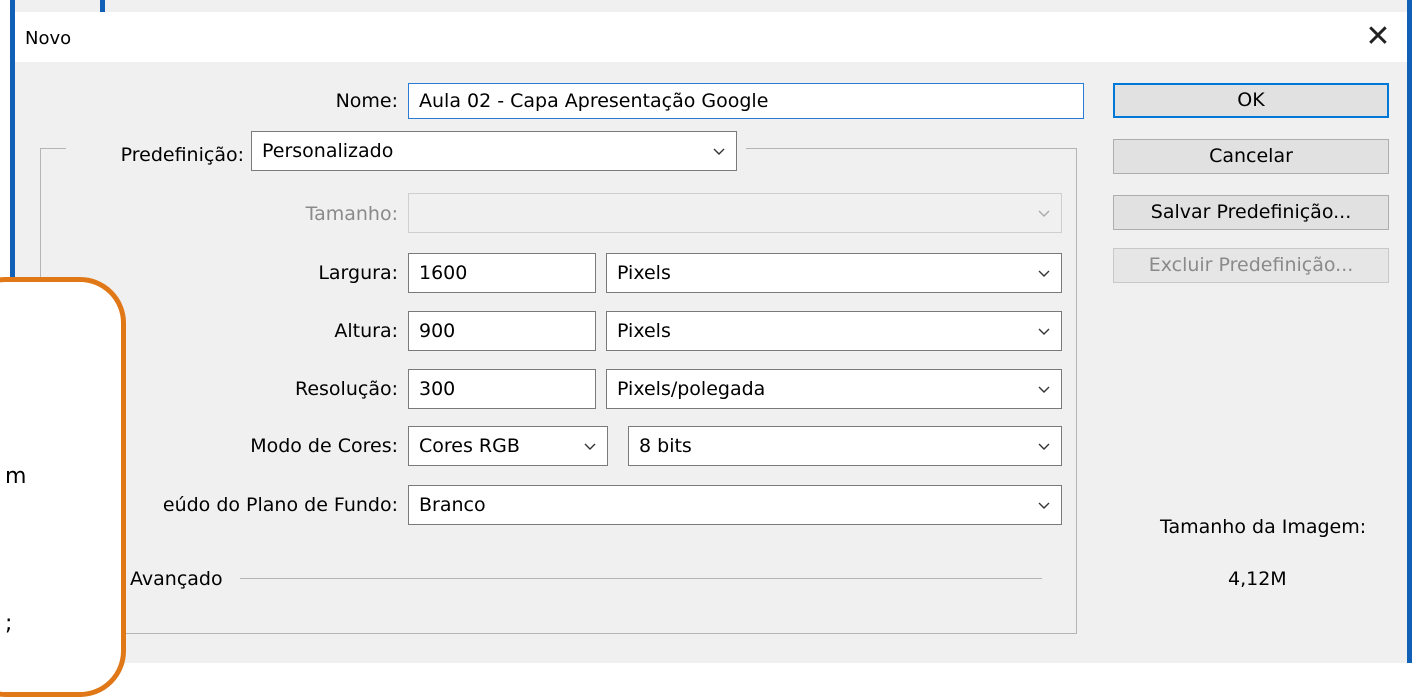  What do you see at coordinates (102, 6) in the screenshot?
I see `frame-edge` at bounding box center [102, 6].